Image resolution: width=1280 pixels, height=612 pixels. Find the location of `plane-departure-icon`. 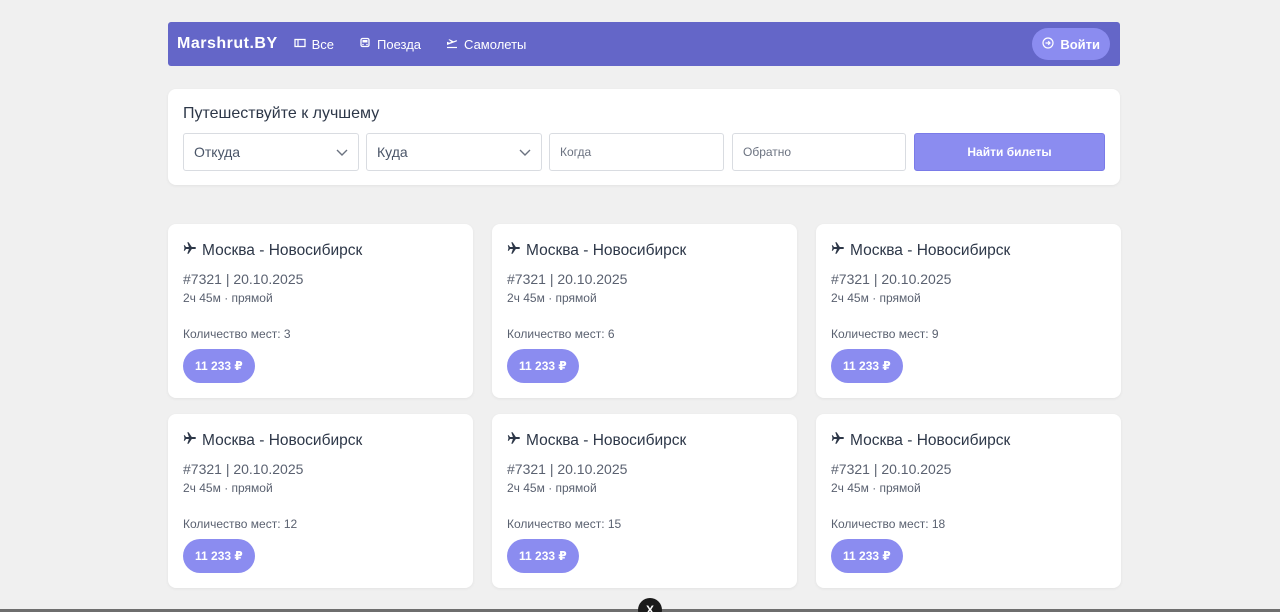

plane-departure-icon is located at coordinates (455, 44).